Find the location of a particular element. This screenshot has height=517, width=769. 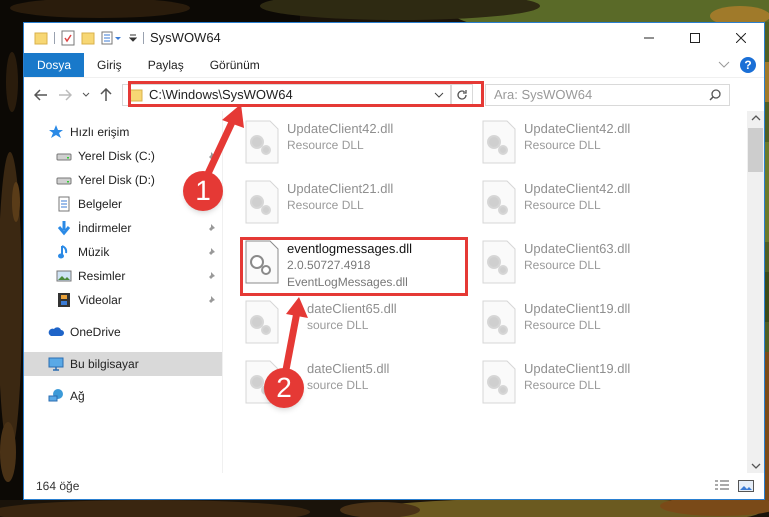

sidebar-item: Hızlı erişim is located at coordinates (80, 132).